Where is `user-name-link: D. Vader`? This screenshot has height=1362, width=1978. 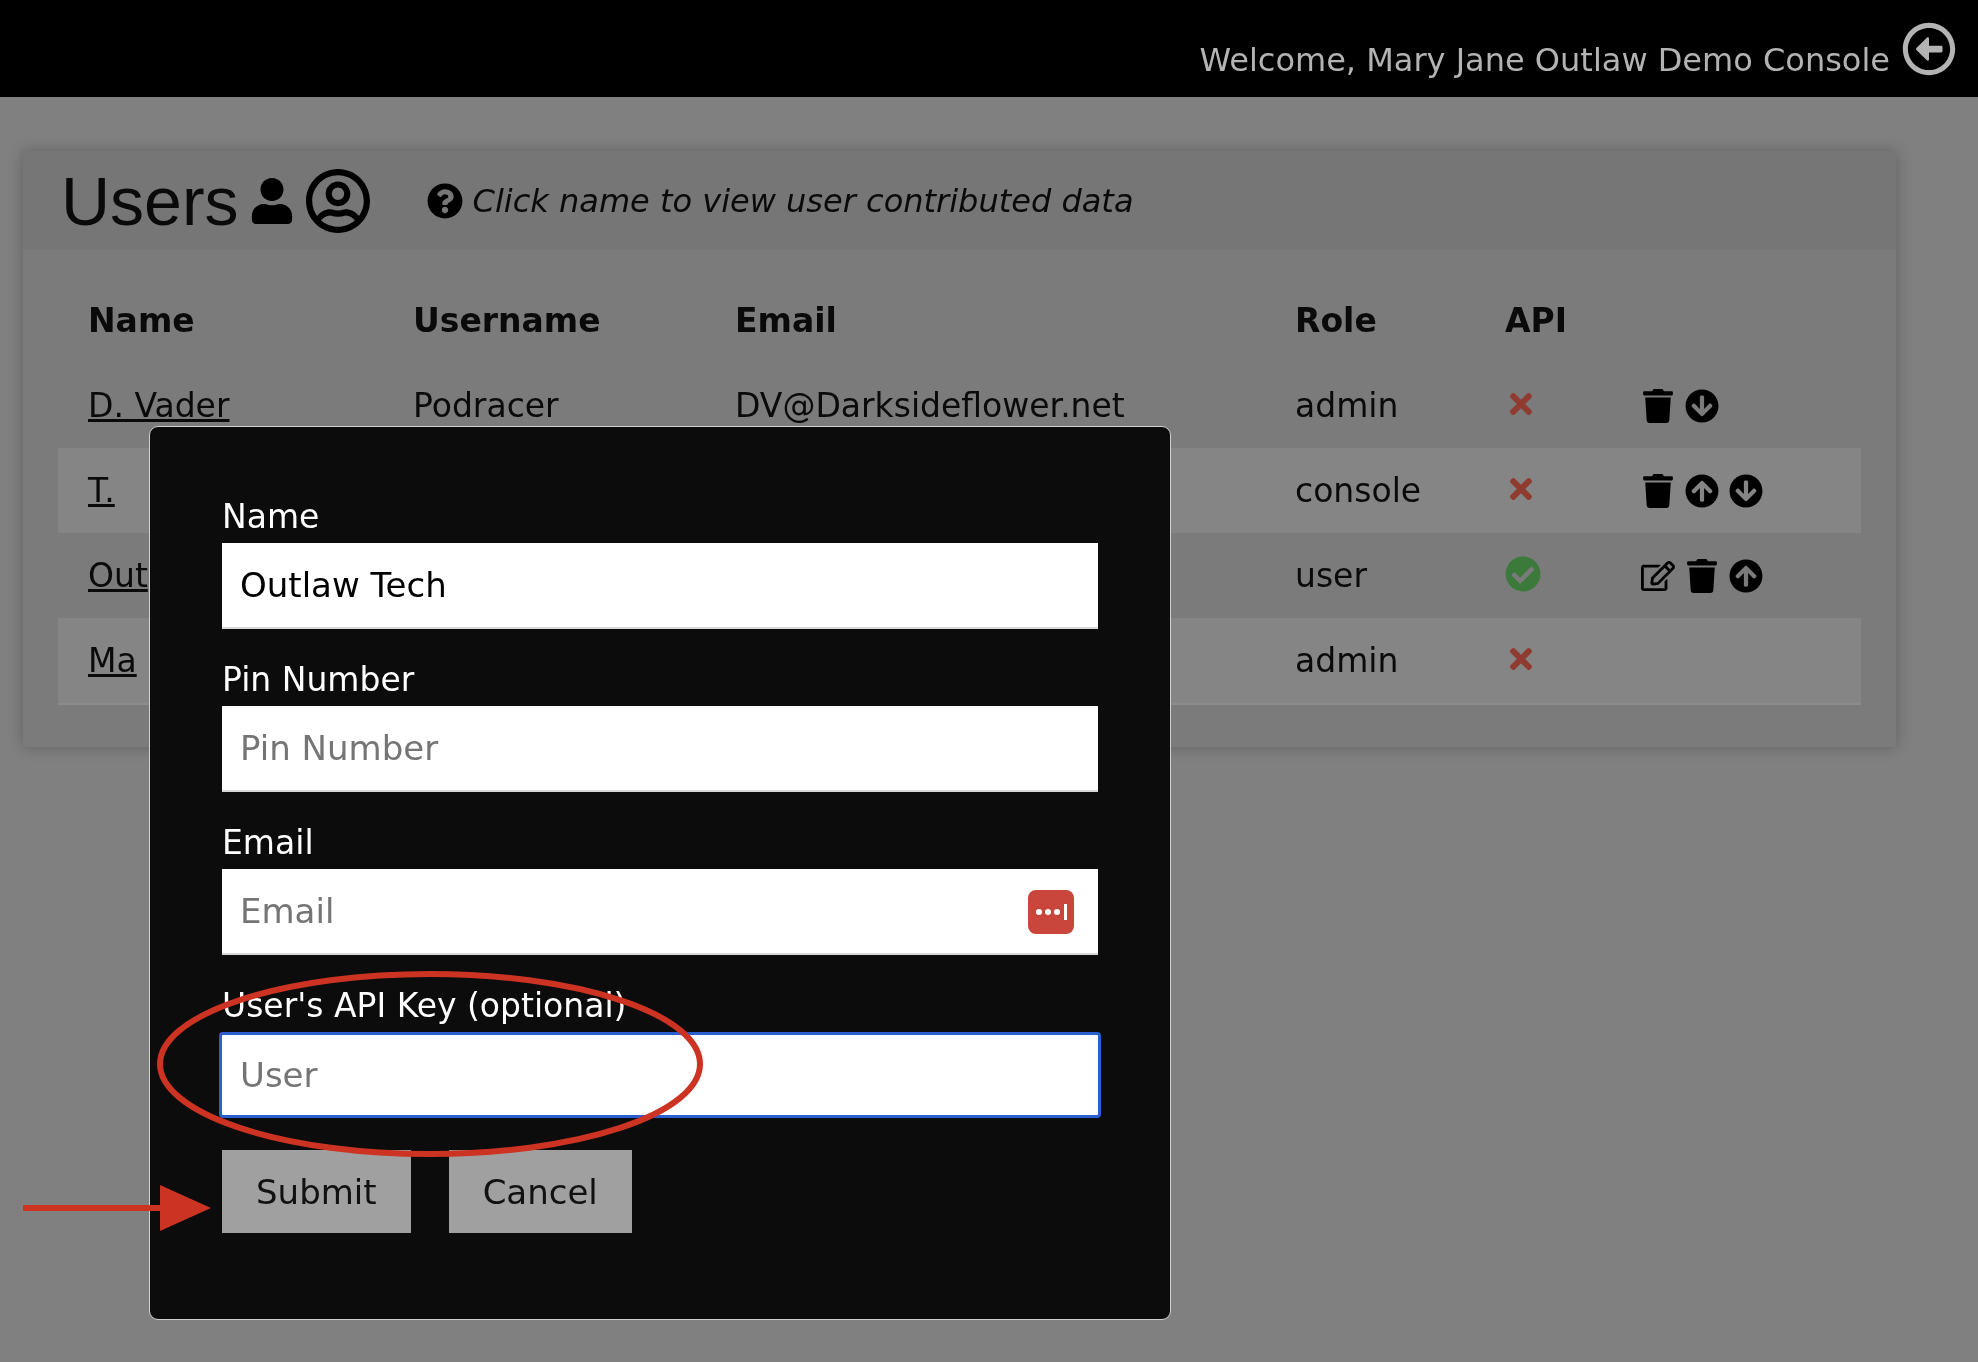
user-name-link: D. Vader is located at coordinates (159, 405).